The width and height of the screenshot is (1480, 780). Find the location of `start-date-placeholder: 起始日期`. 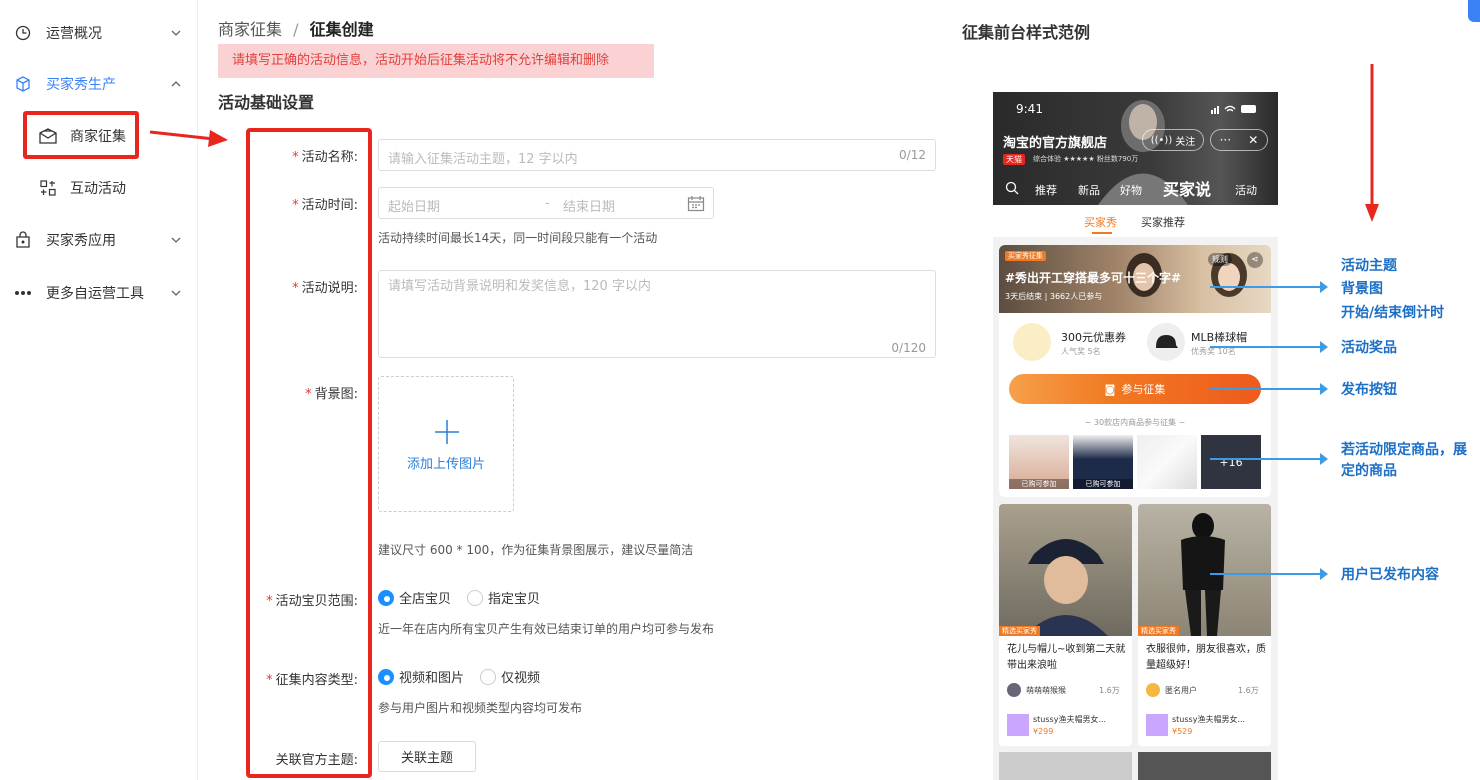

start-date-placeholder: 起始日期 is located at coordinates (414, 205).